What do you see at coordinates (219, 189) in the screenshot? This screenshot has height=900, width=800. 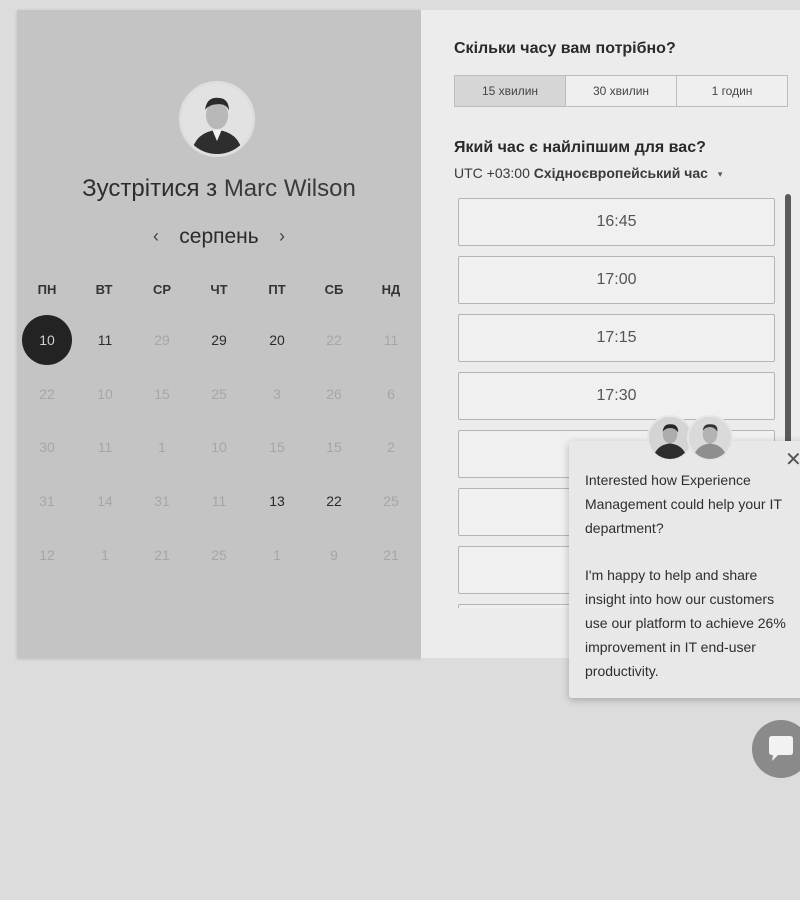 I see `meeting-title: Зустрітися з Marc Wilson` at bounding box center [219, 189].